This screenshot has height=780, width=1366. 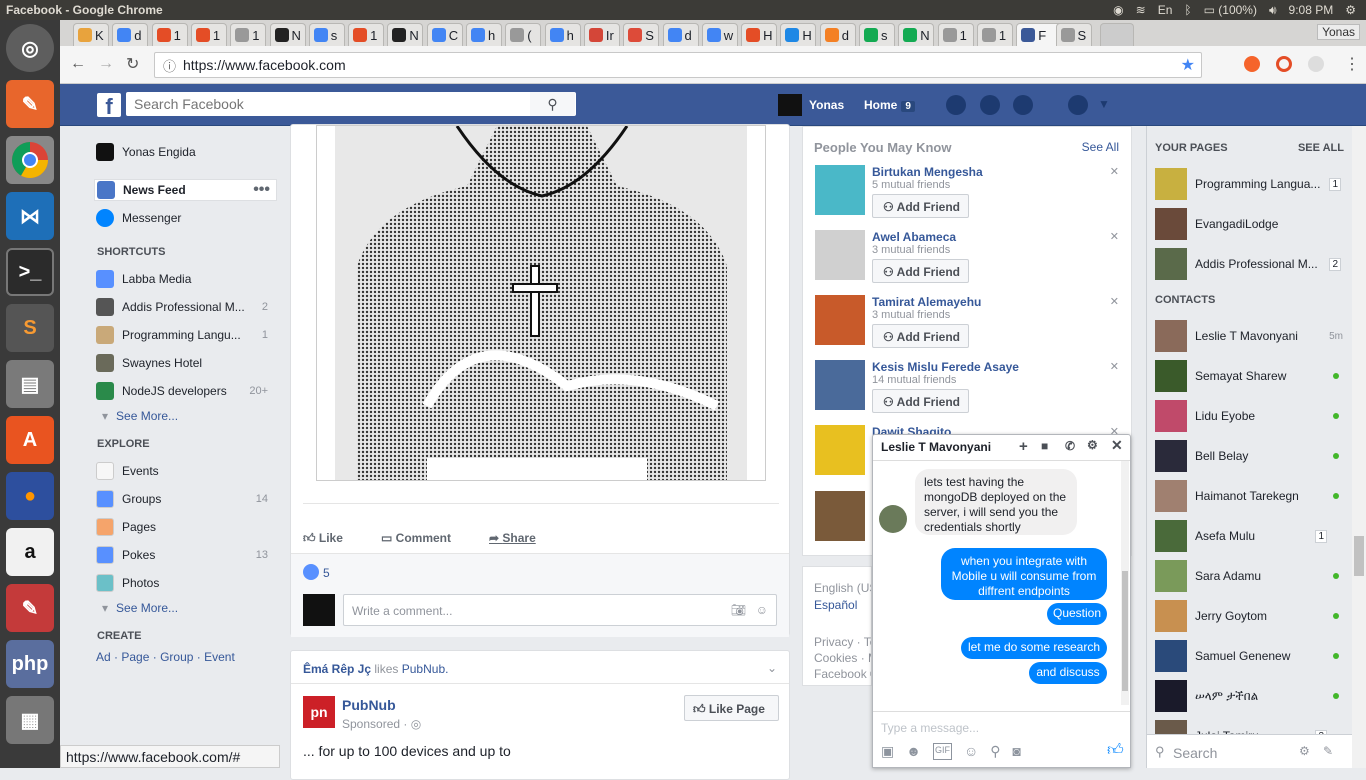 What do you see at coordinates (30, 720) in the screenshot?
I see `workspace-switcher-icon: ▦` at bounding box center [30, 720].